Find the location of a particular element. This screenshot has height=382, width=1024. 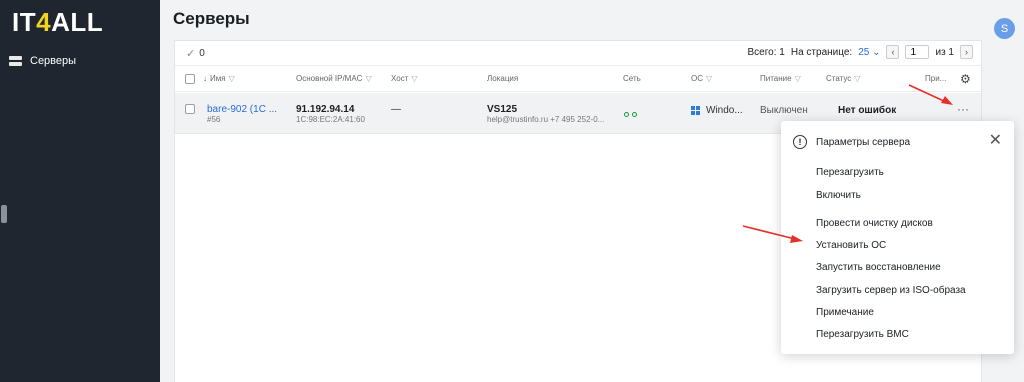

server-power: Выключен is located at coordinates (784, 110).